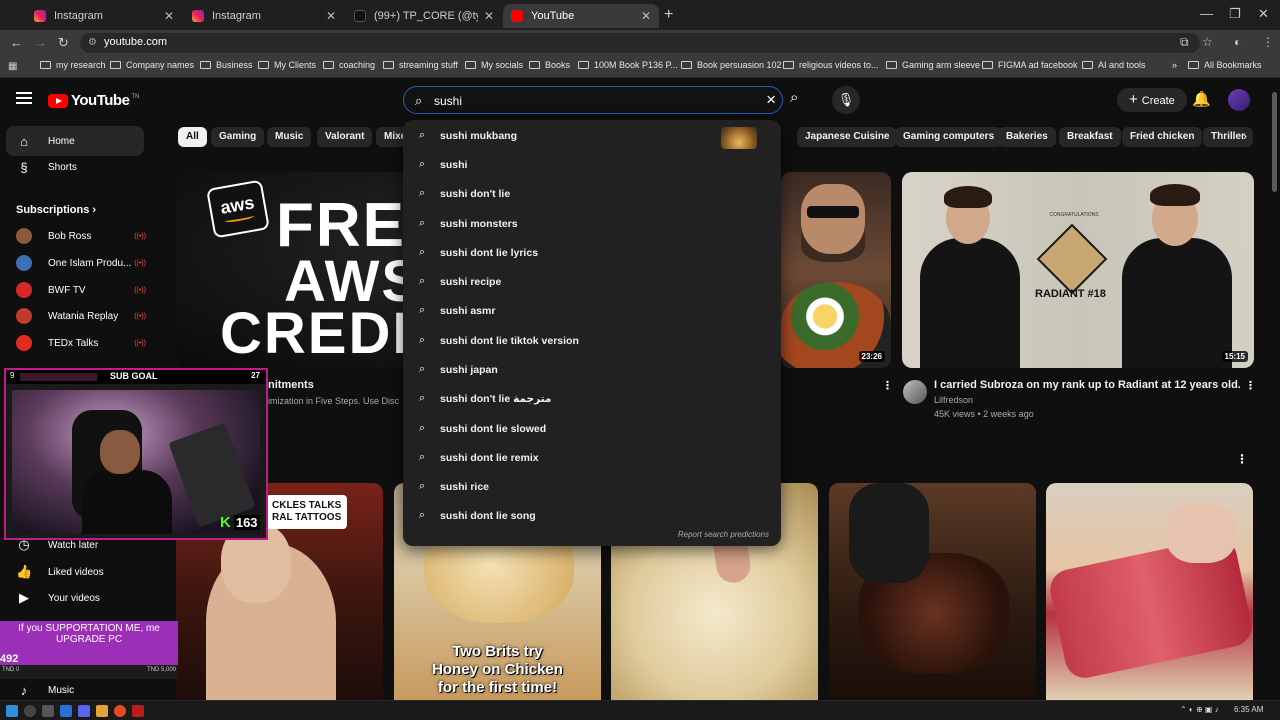  I want to click on chip-gaming: Gaming, so click(238, 137).